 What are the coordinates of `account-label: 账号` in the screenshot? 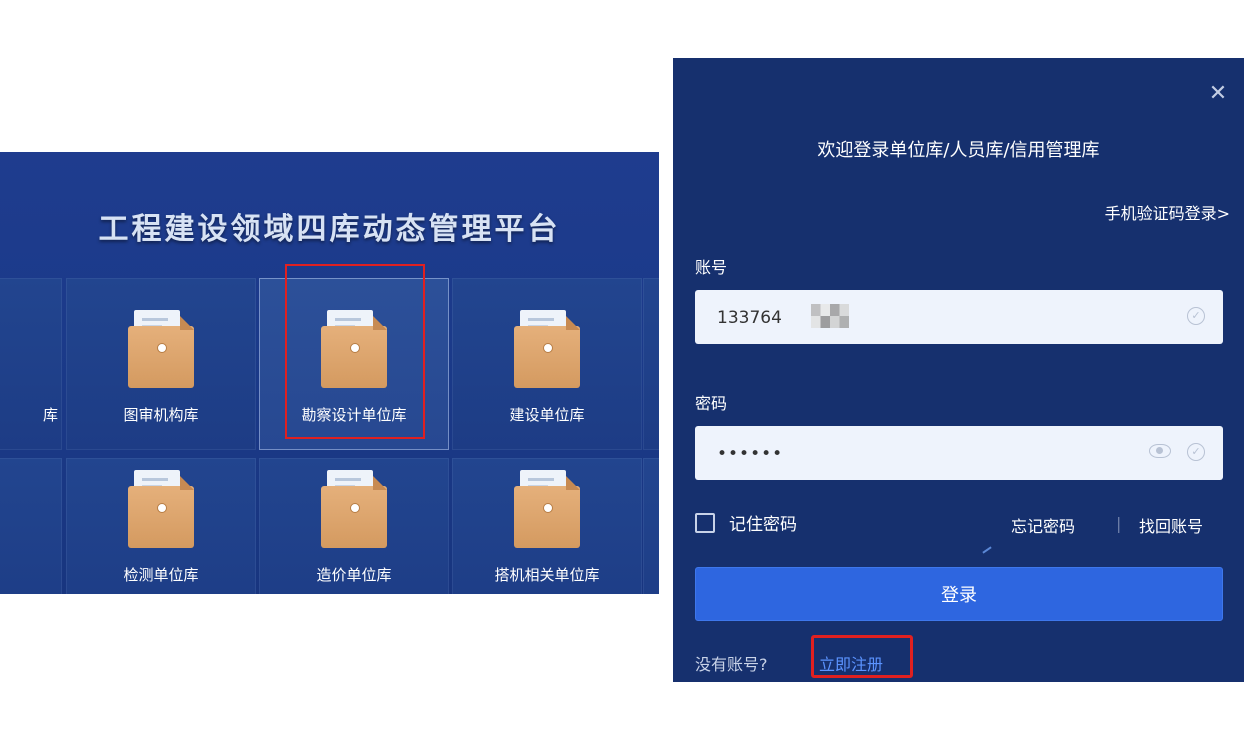 It's located at (711, 267).